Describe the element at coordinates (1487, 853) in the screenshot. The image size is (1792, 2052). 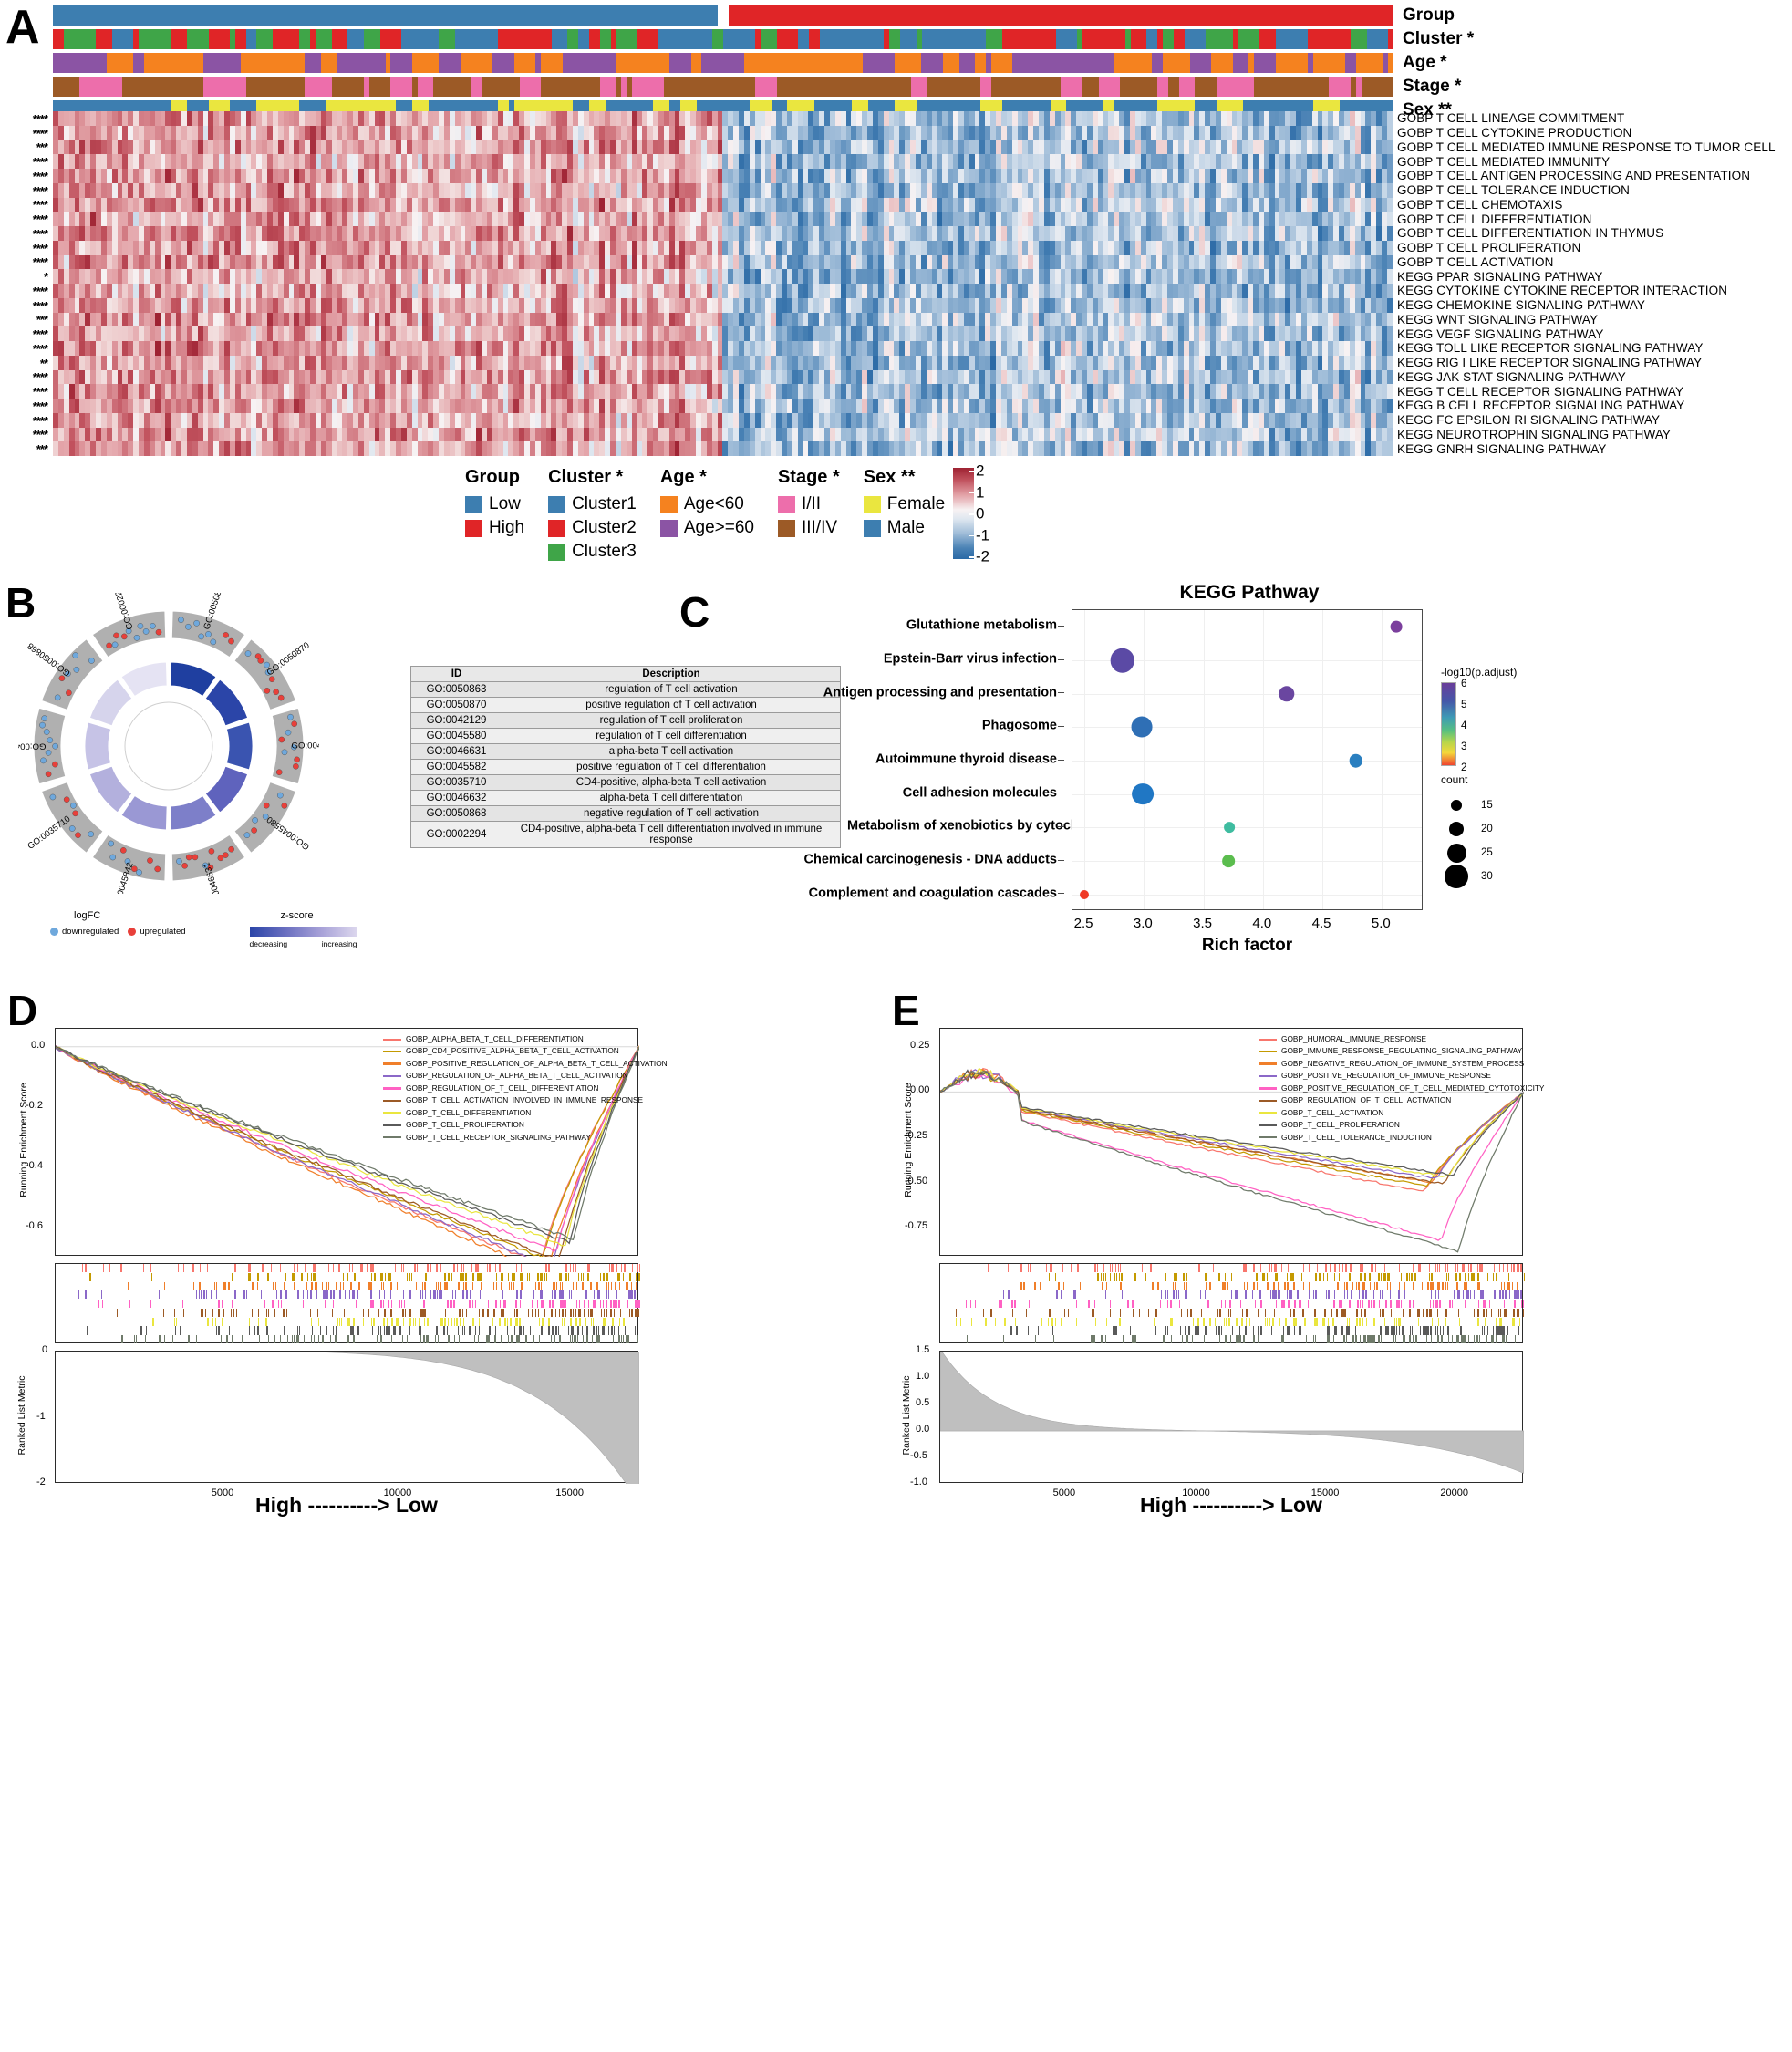
I see `size-legend-label: 25` at that location.